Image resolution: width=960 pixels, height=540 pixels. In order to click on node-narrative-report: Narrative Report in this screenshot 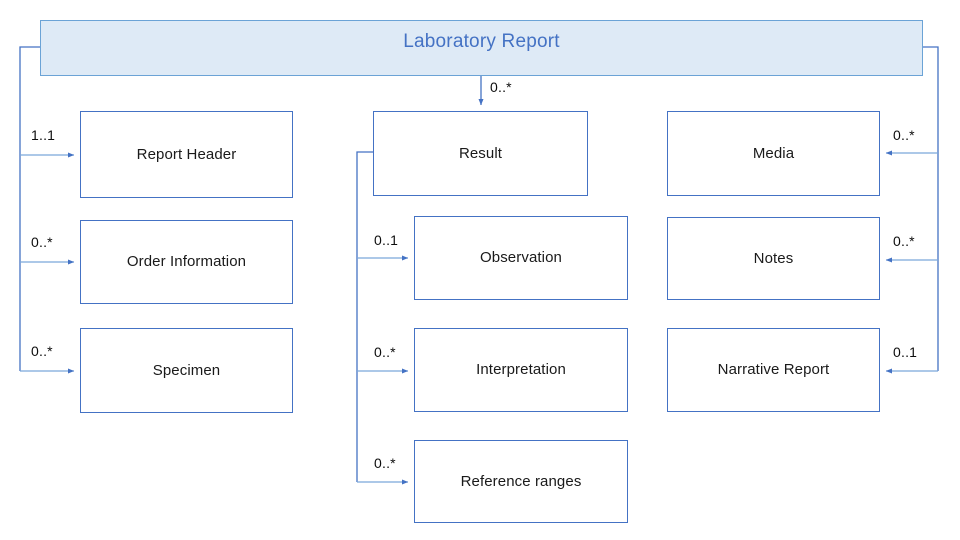, I will do `click(773, 370)`.